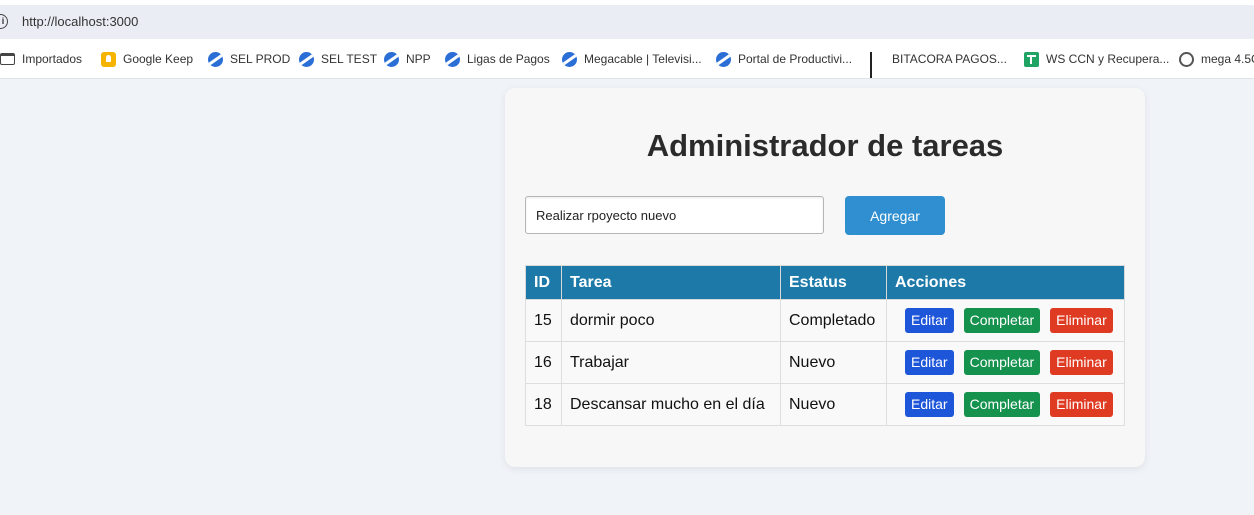  I want to click on bookmark-label: SEL PROD, so click(260, 59).